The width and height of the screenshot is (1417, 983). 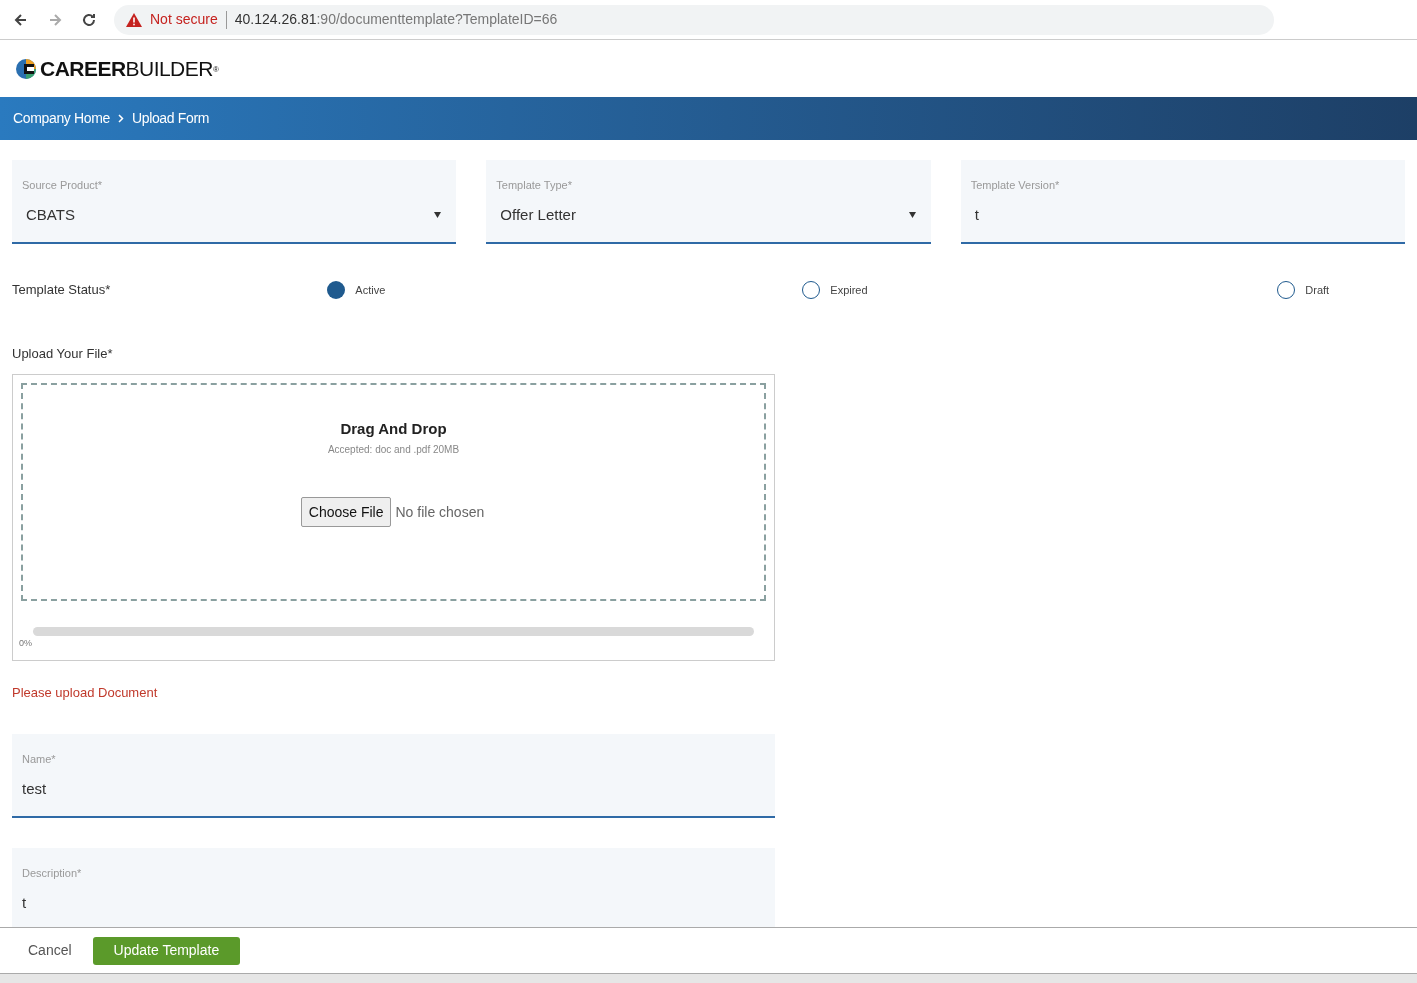 I want to click on dropdown-field: Source Product* CBATS, so click(x=234, y=202).